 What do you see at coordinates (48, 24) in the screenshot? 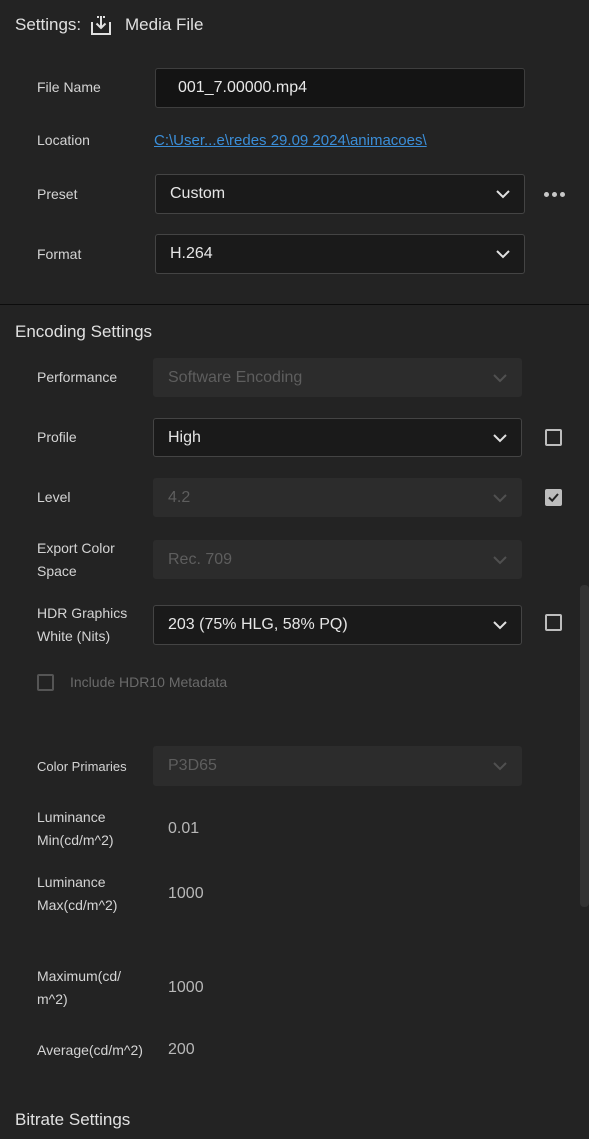
I see `settings-heading: Settings:` at bounding box center [48, 24].